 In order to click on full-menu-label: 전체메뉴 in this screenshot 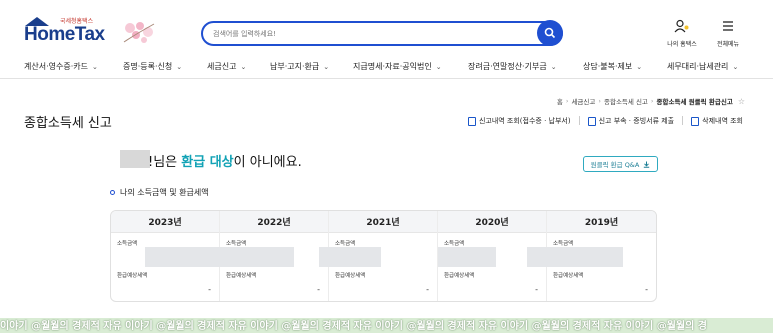, I will do `click(728, 44)`.